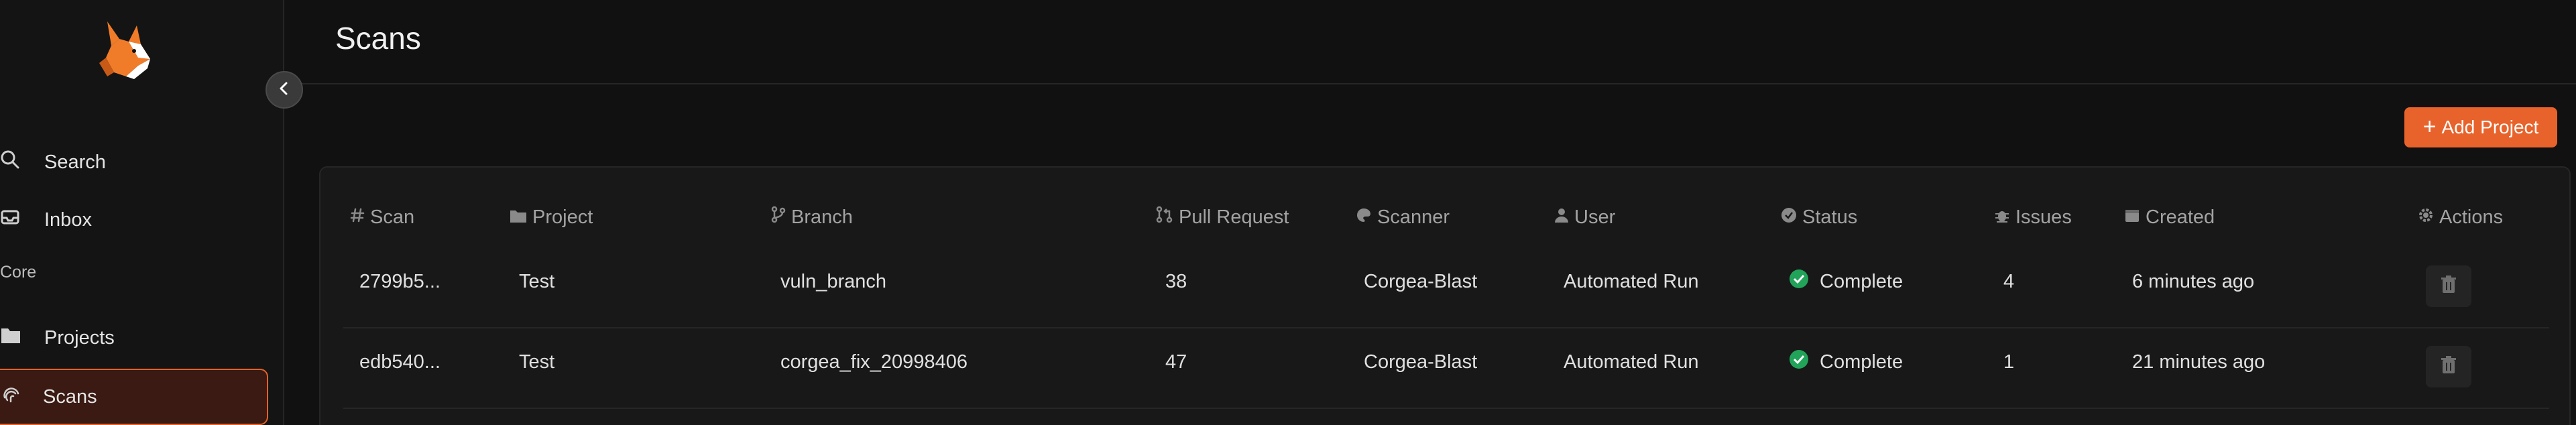 The height and width of the screenshot is (425, 2576). What do you see at coordinates (2193, 281) in the screenshot?
I see `cell-created: 6 minutes ago` at bounding box center [2193, 281].